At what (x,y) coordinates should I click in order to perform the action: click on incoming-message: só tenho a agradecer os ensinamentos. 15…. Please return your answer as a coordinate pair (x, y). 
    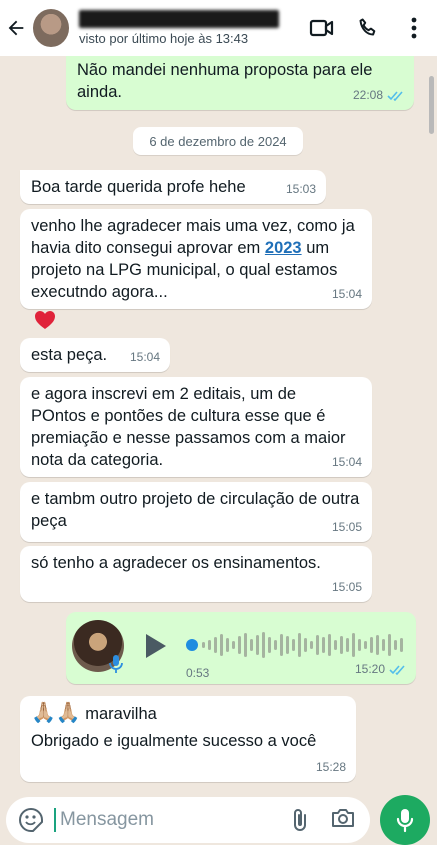
    Looking at the image, I should click on (196, 574).